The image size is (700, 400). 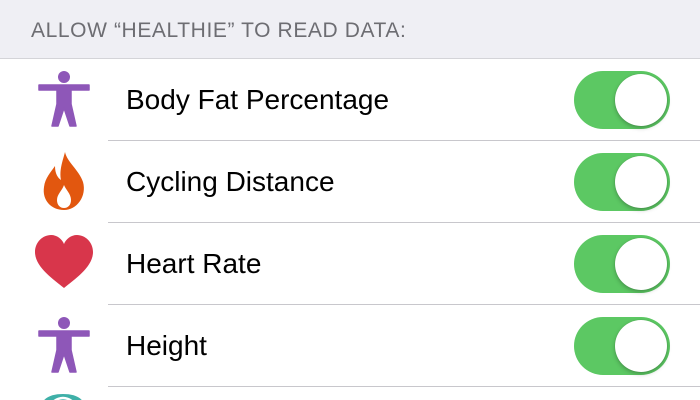 What do you see at coordinates (64, 181) in the screenshot?
I see `flame-activity-icon` at bounding box center [64, 181].